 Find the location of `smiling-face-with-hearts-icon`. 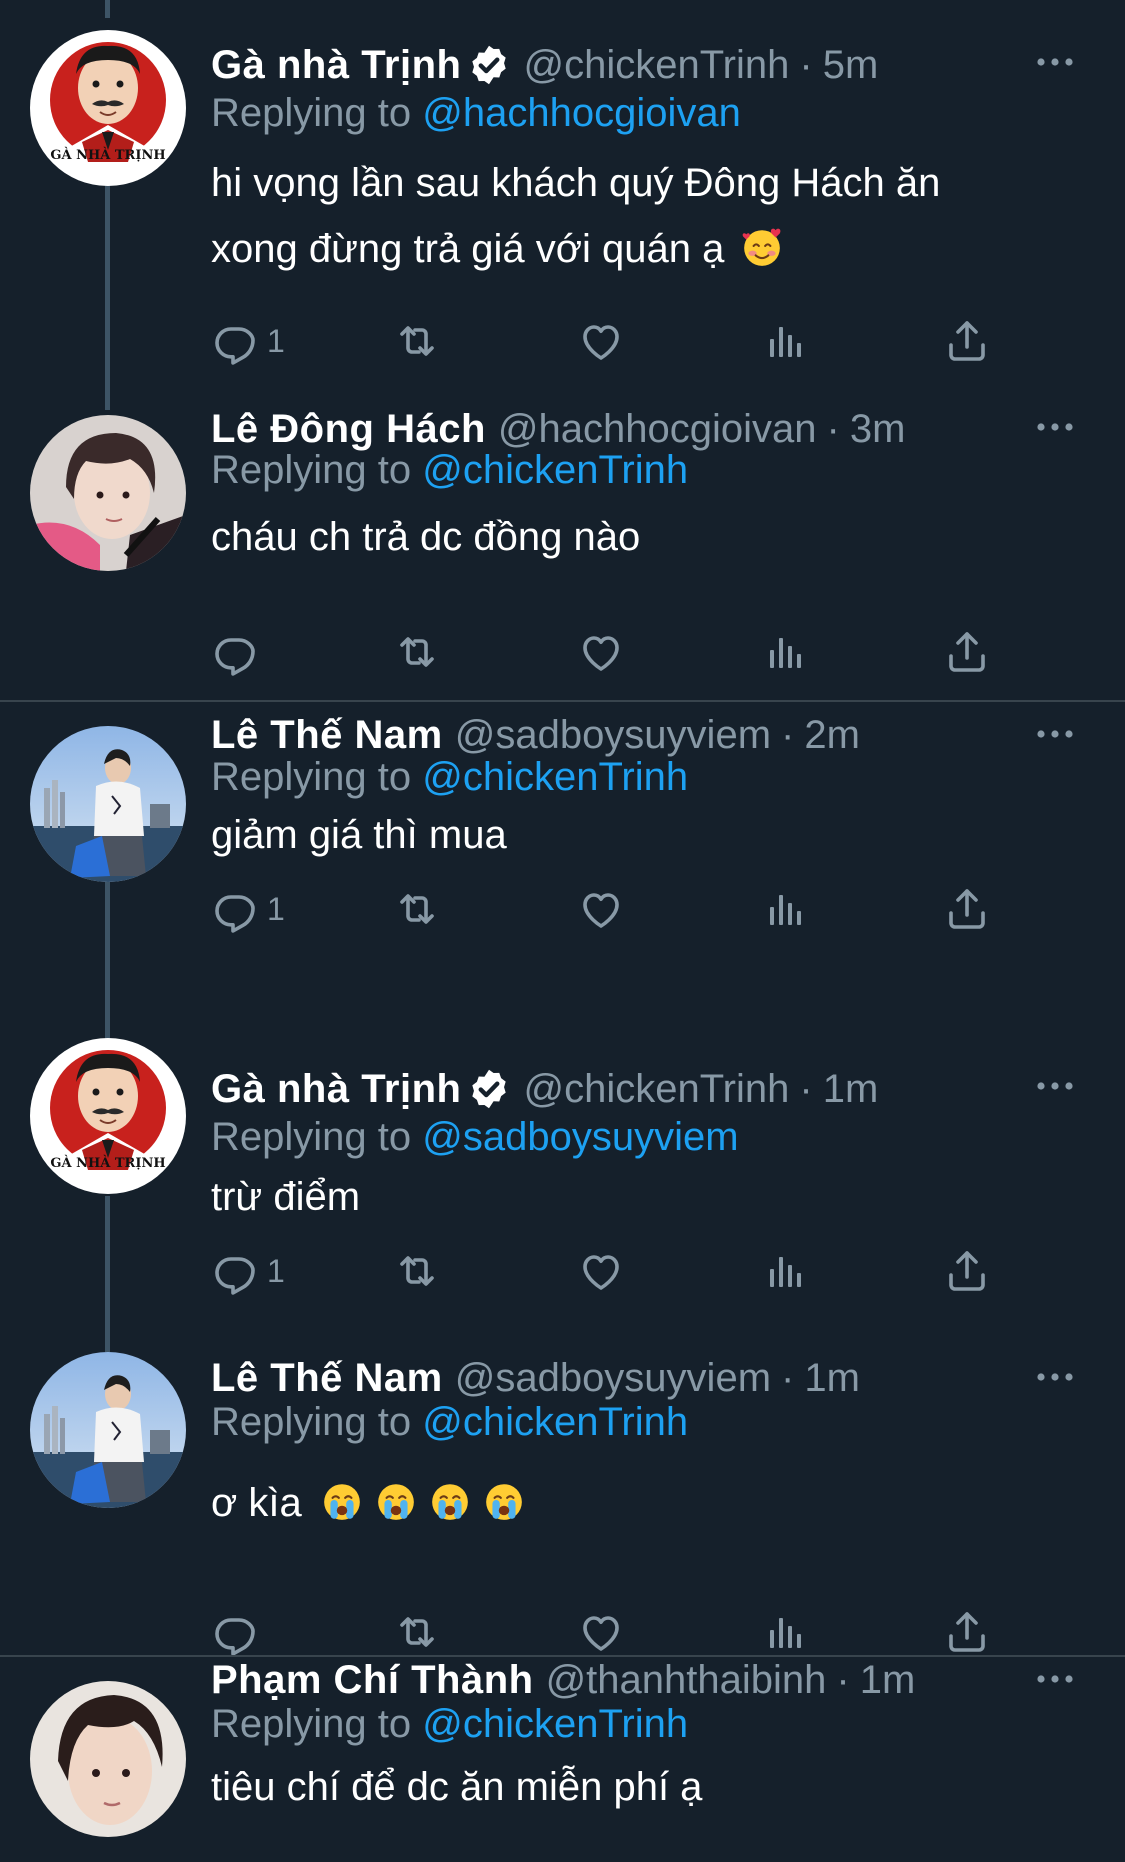

smiling-face-with-hearts-icon is located at coordinates (762, 247).